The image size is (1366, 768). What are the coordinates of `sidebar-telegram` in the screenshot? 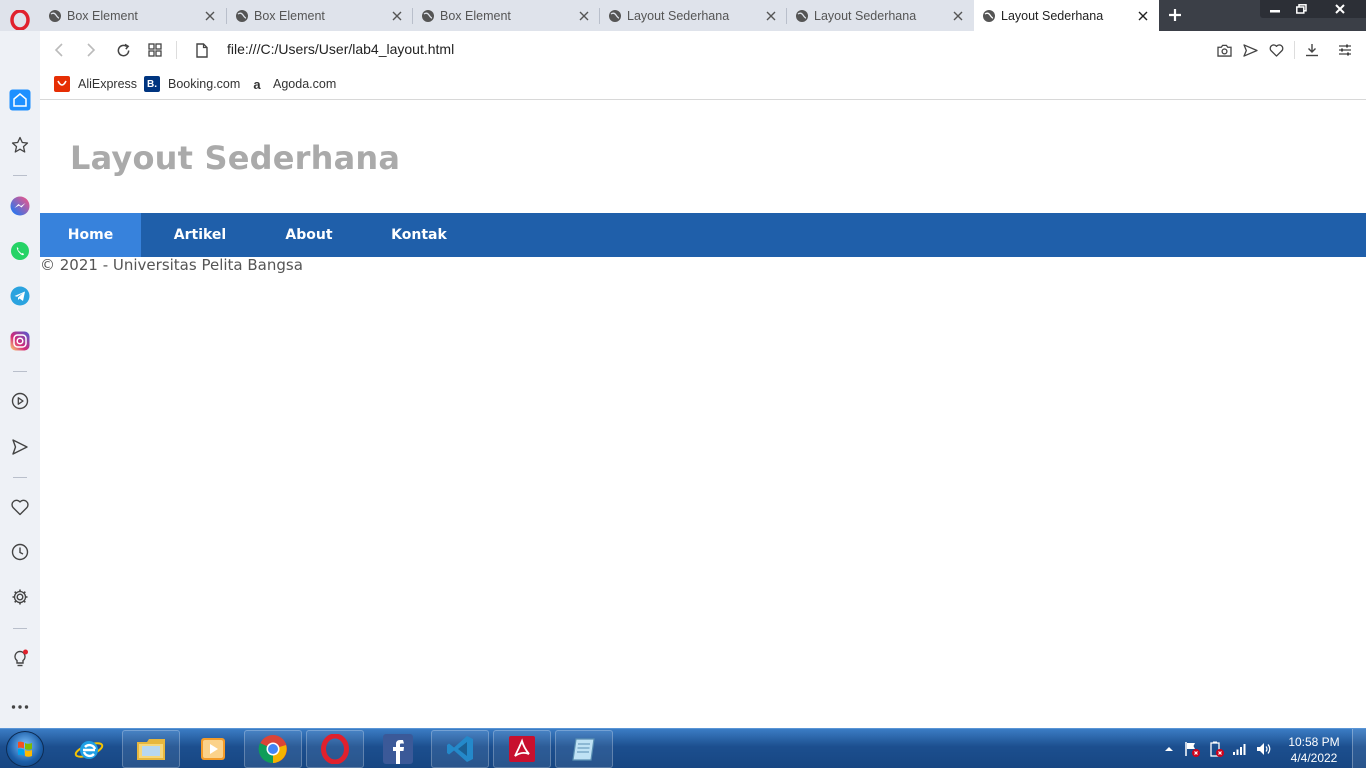 It's located at (20, 296).